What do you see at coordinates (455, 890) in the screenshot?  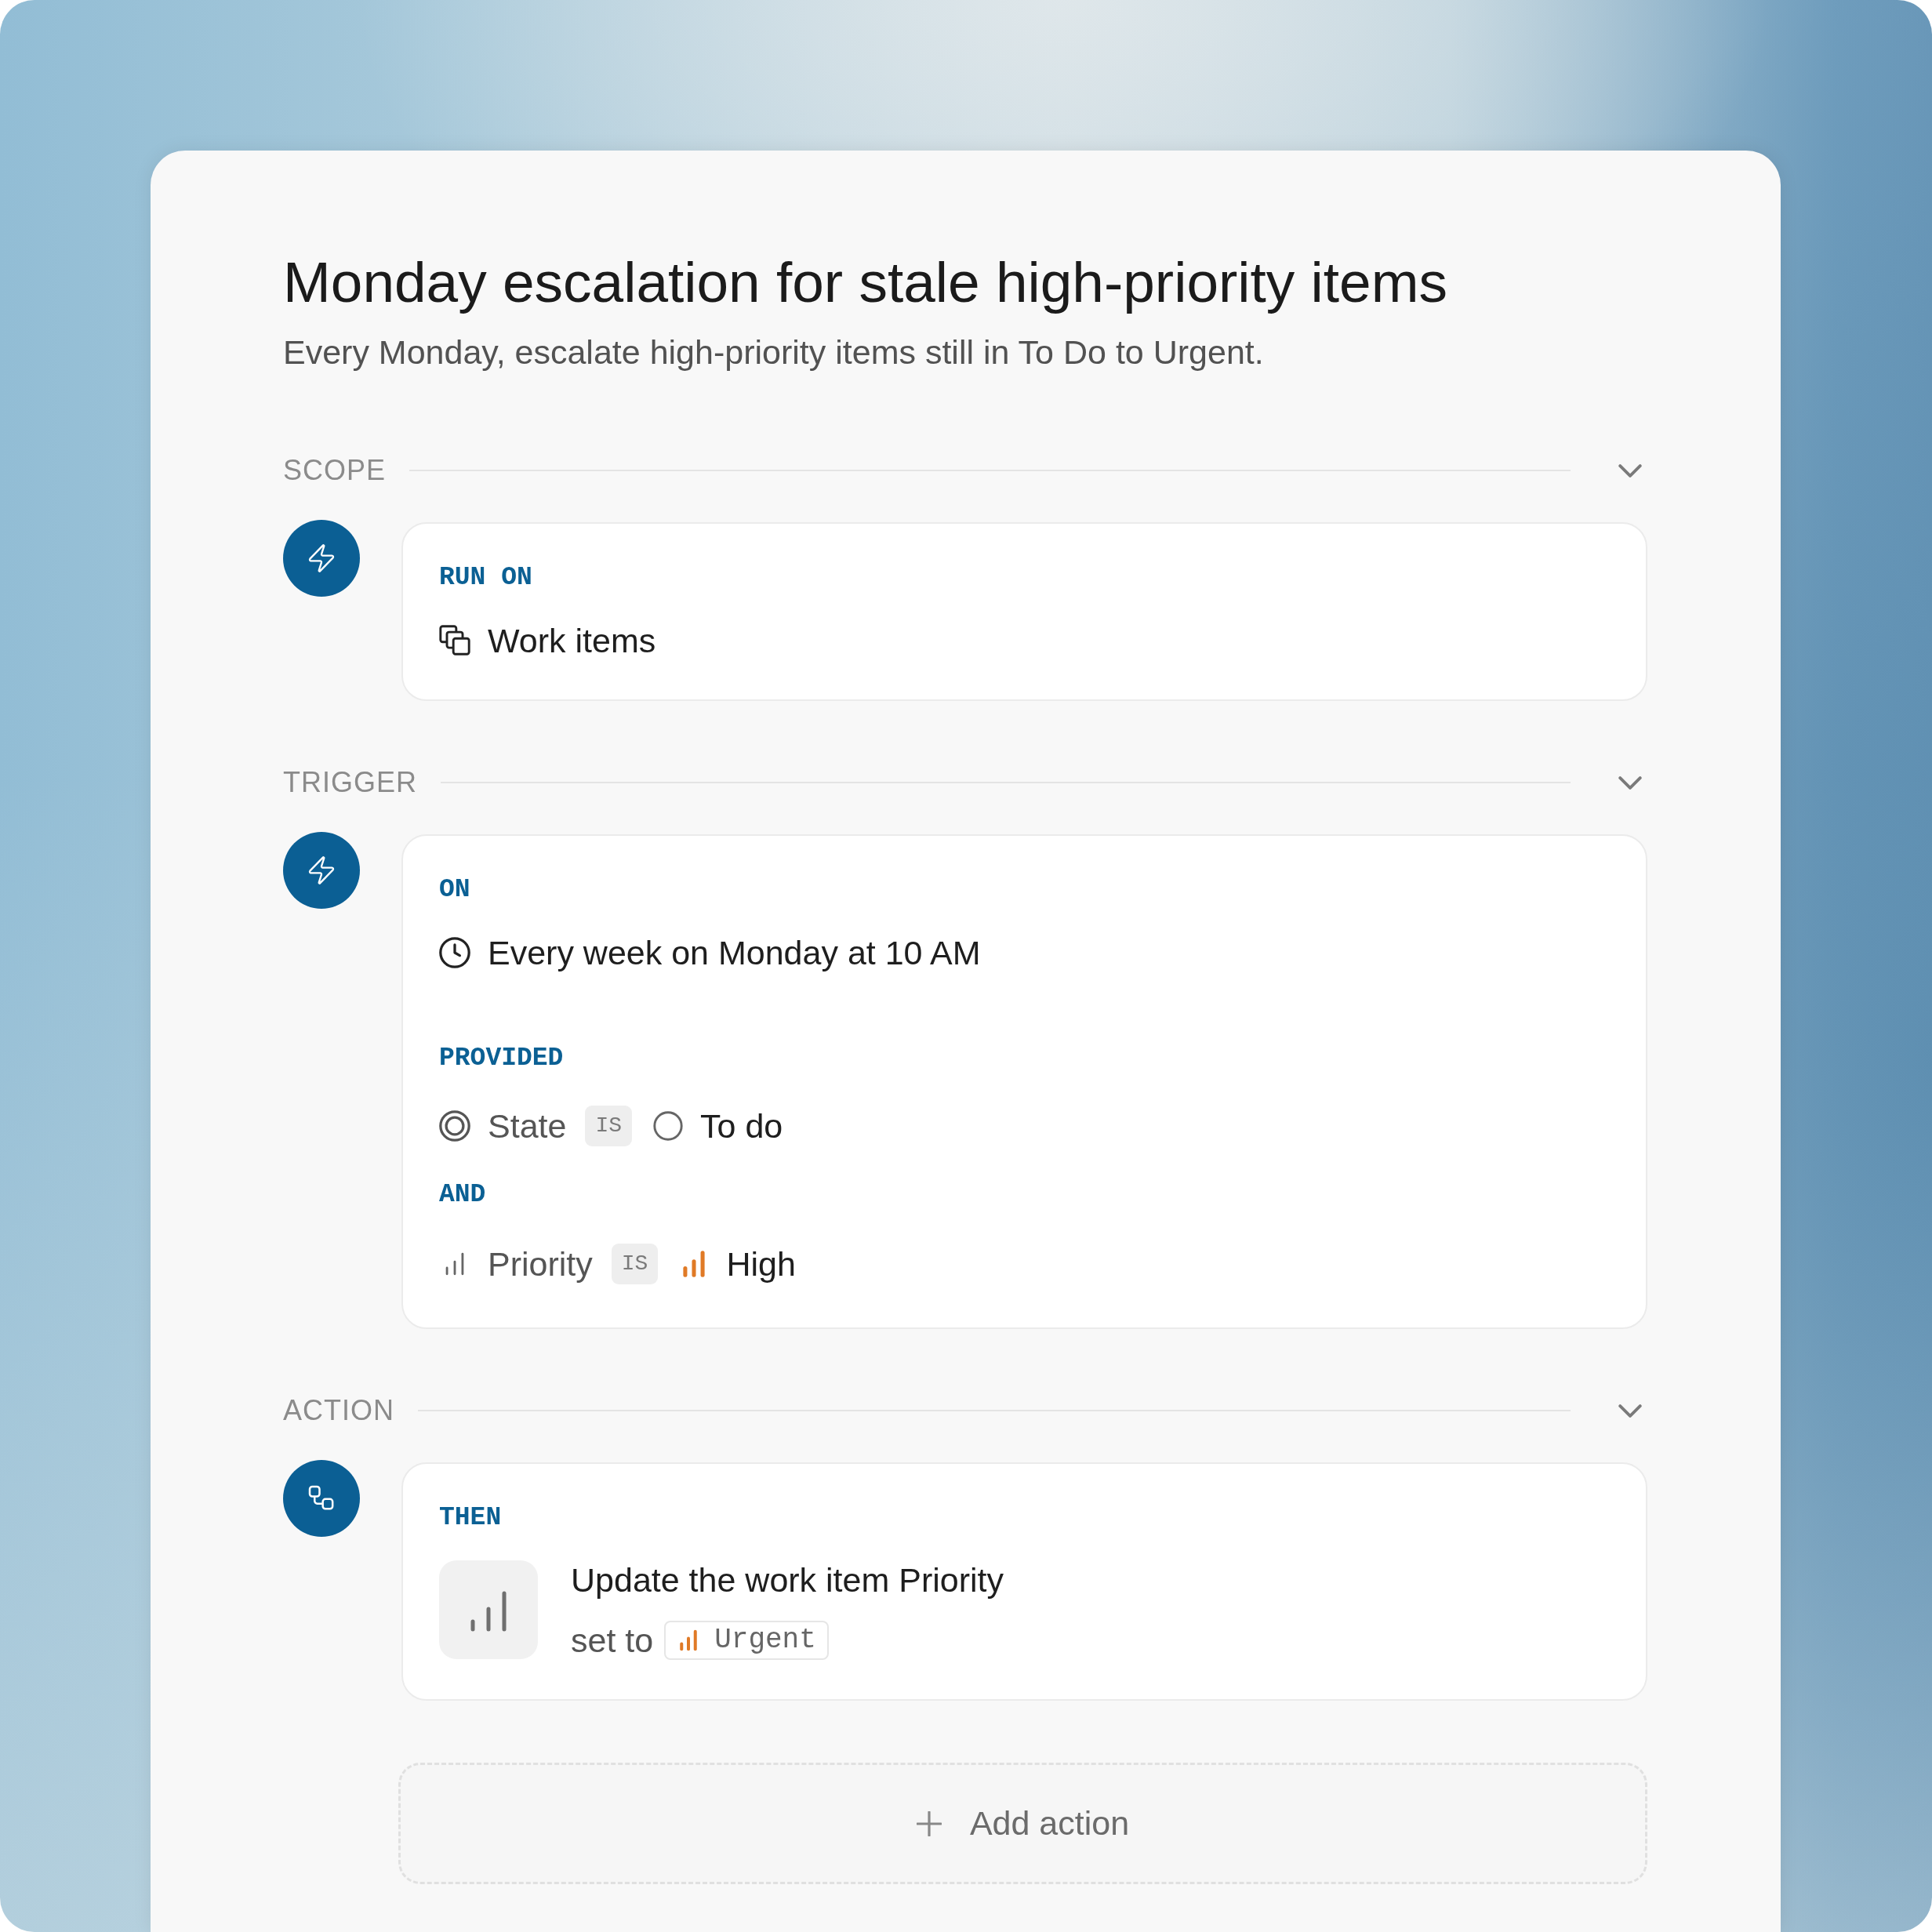 I see `step-heading: ON` at bounding box center [455, 890].